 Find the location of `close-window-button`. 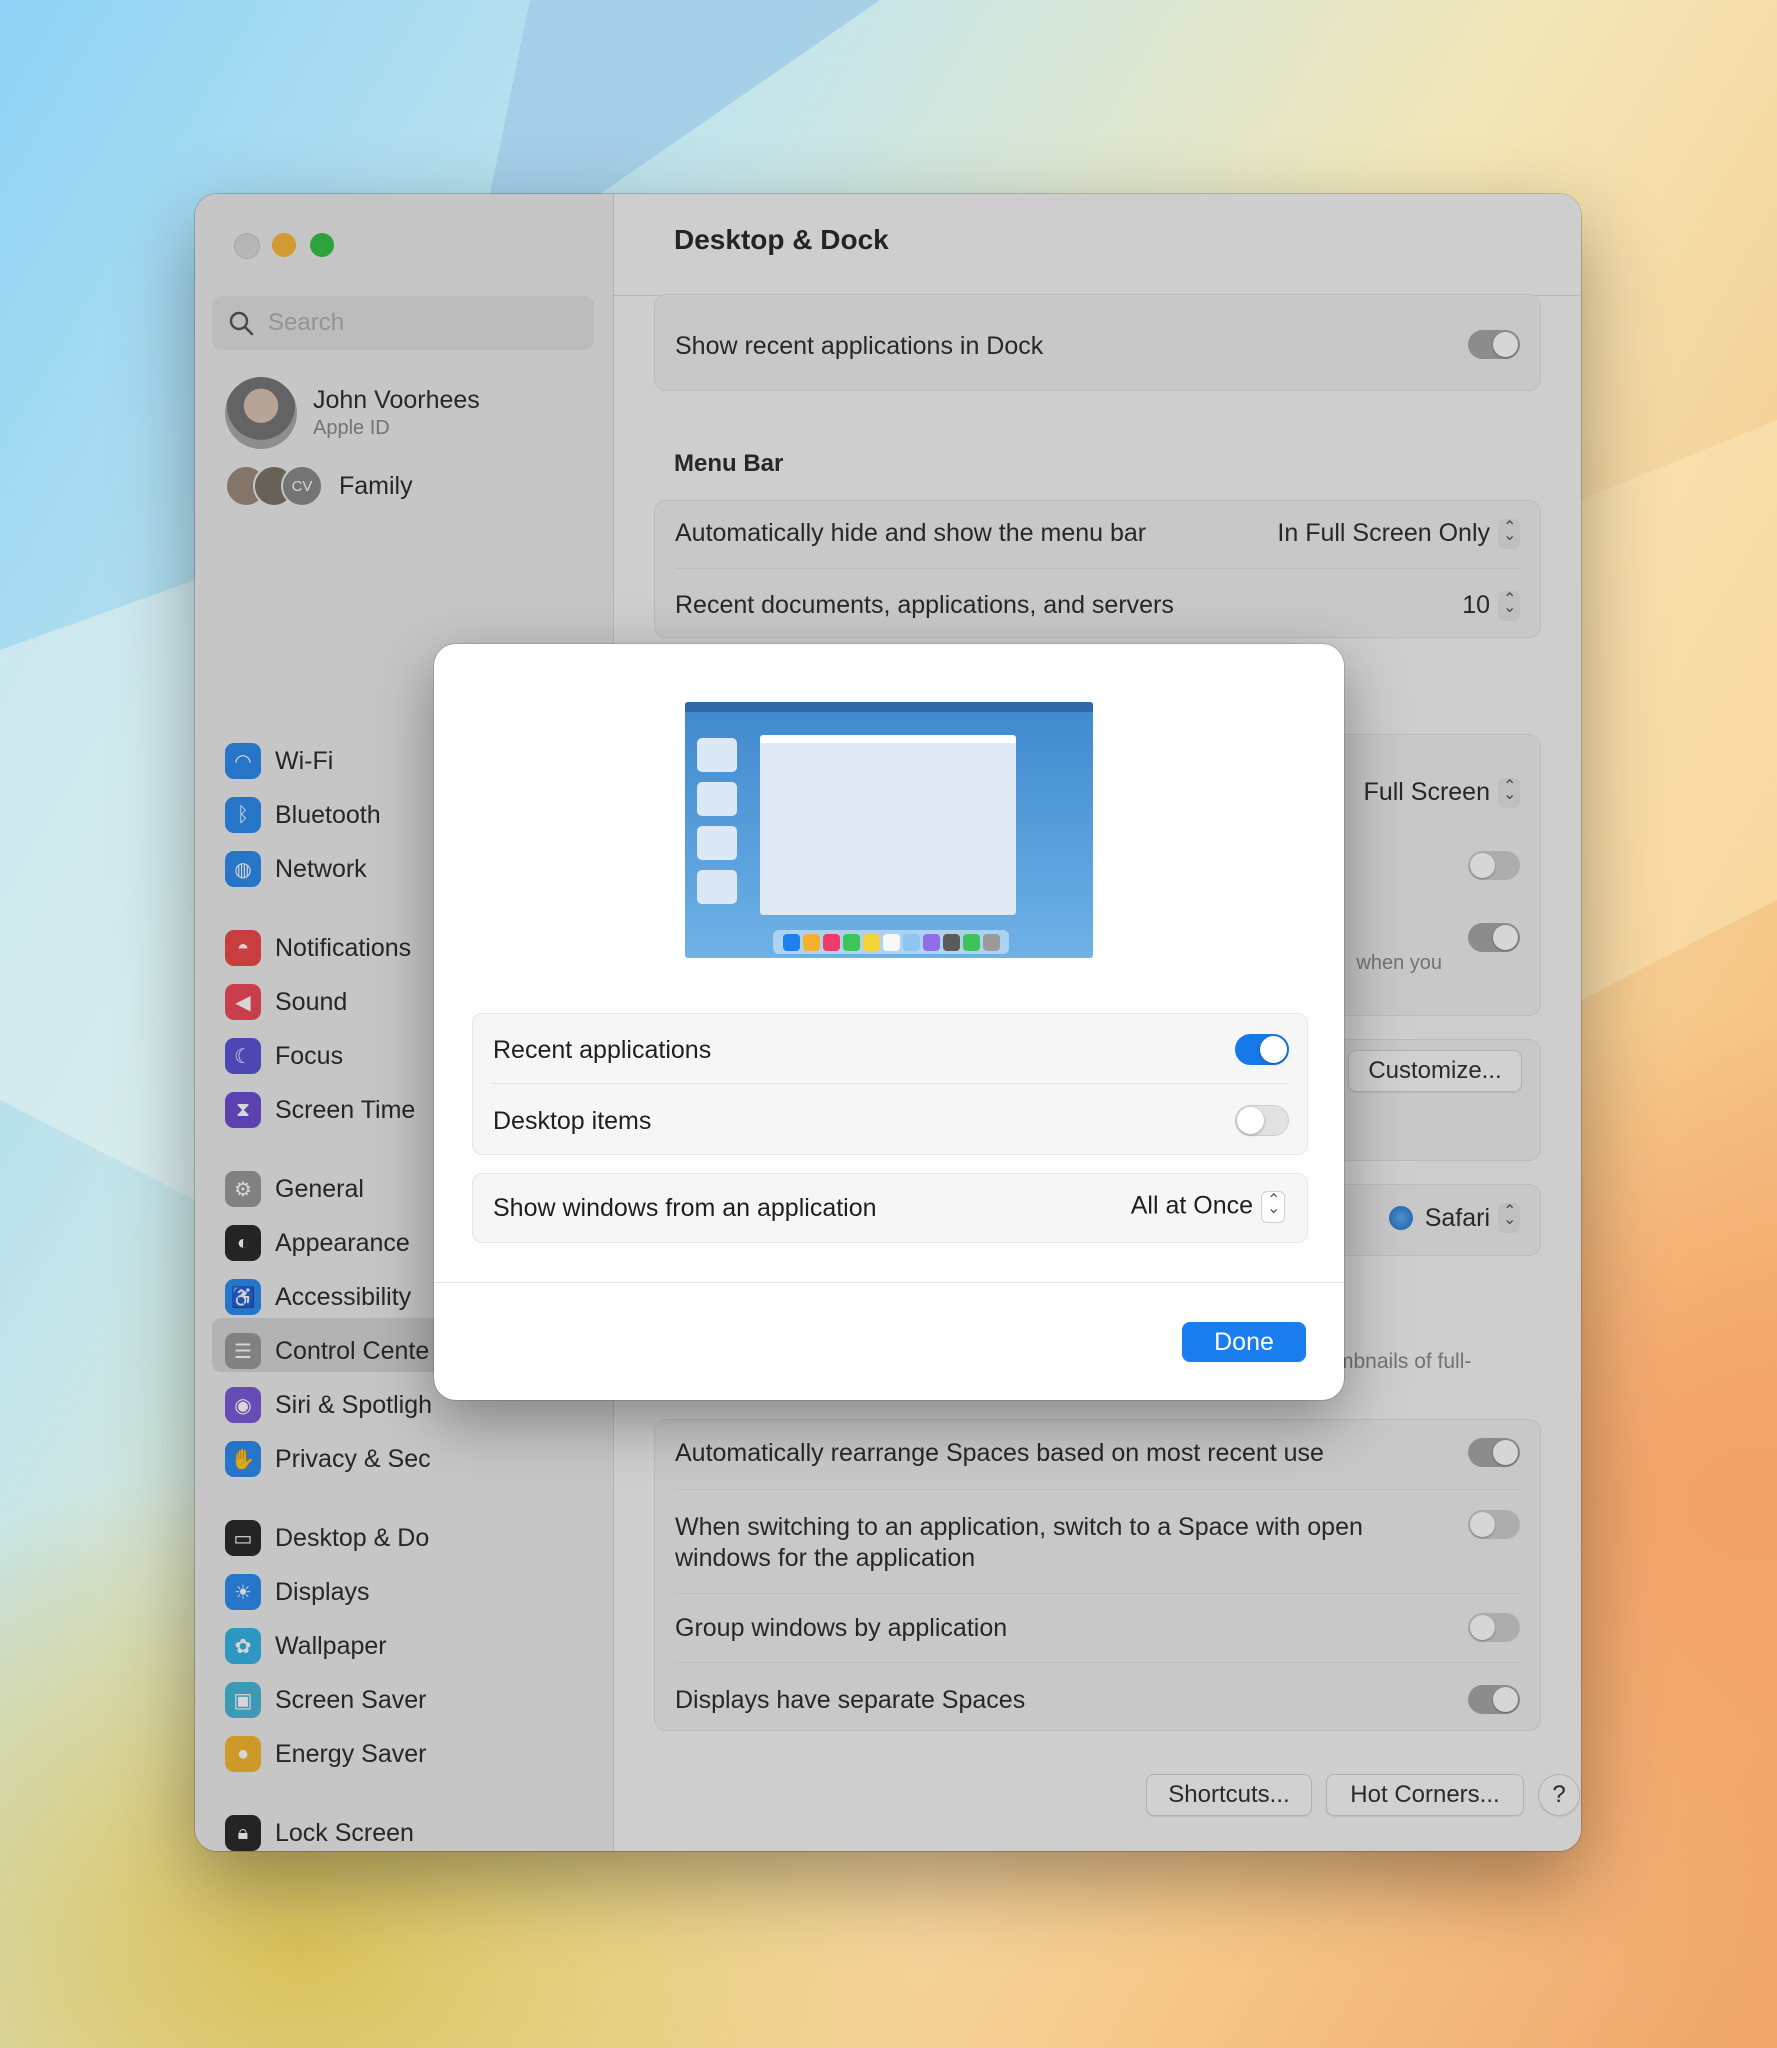

close-window-button is located at coordinates (247, 246).